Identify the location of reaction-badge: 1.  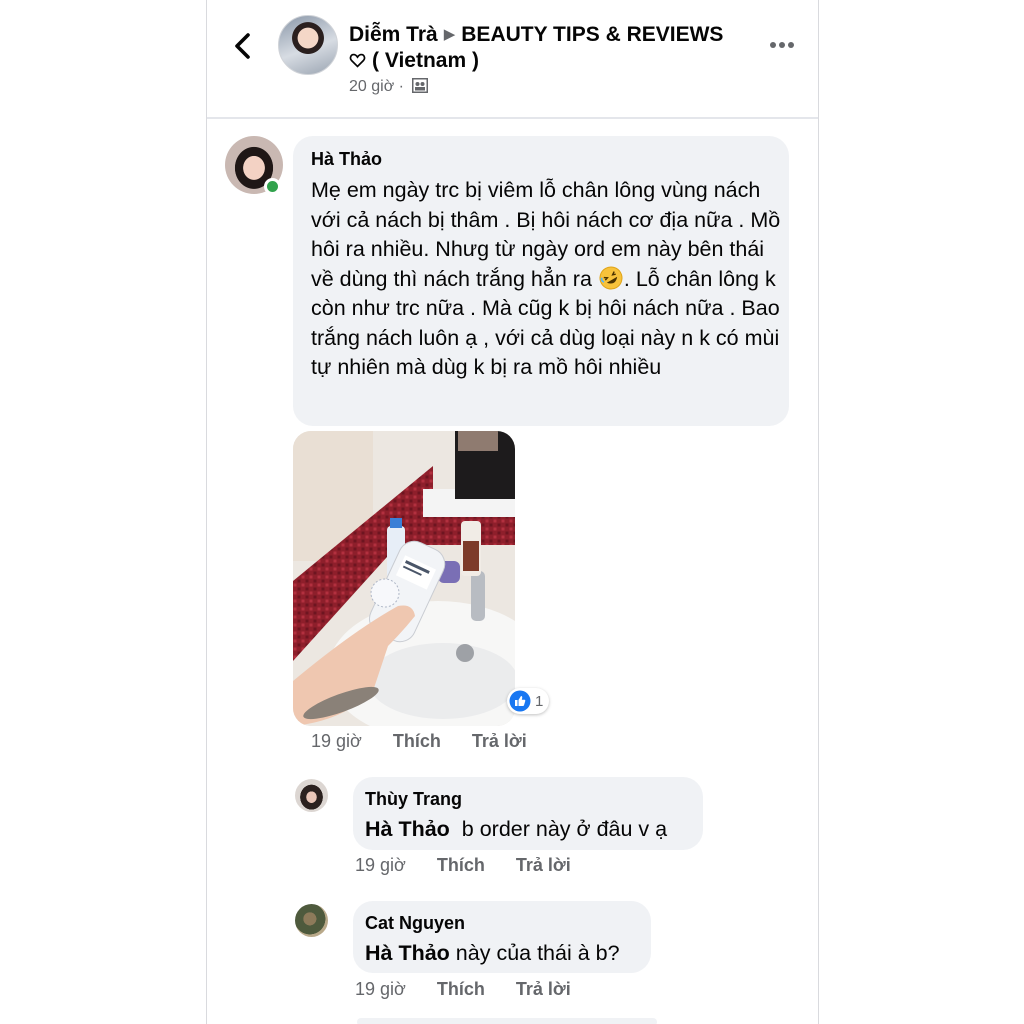
(528, 701).